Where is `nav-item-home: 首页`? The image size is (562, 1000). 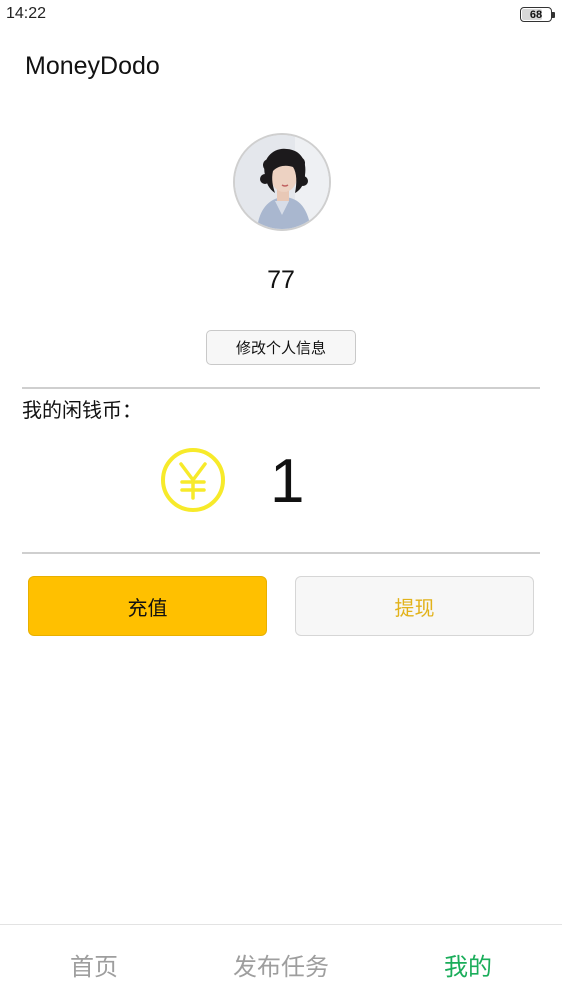 nav-item-home: 首页 is located at coordinates (94, 964).